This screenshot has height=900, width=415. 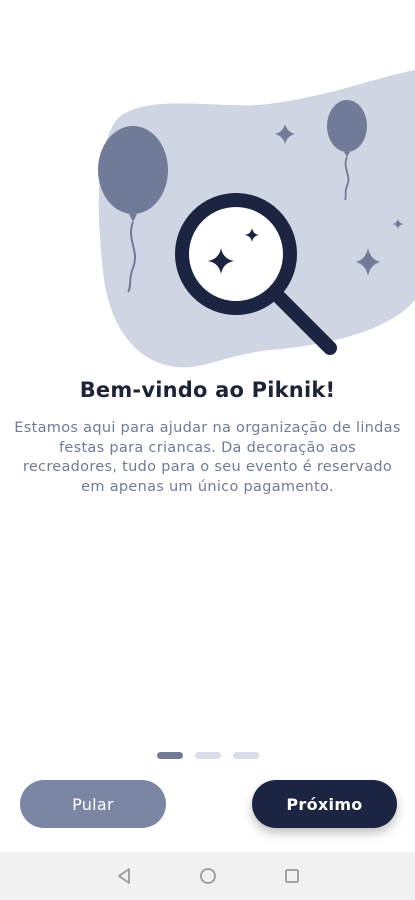 What do you see at coordinates (169, 755) in the screenshot?
I see `page-indicator-dot-active` at bounding box center [169, 755].